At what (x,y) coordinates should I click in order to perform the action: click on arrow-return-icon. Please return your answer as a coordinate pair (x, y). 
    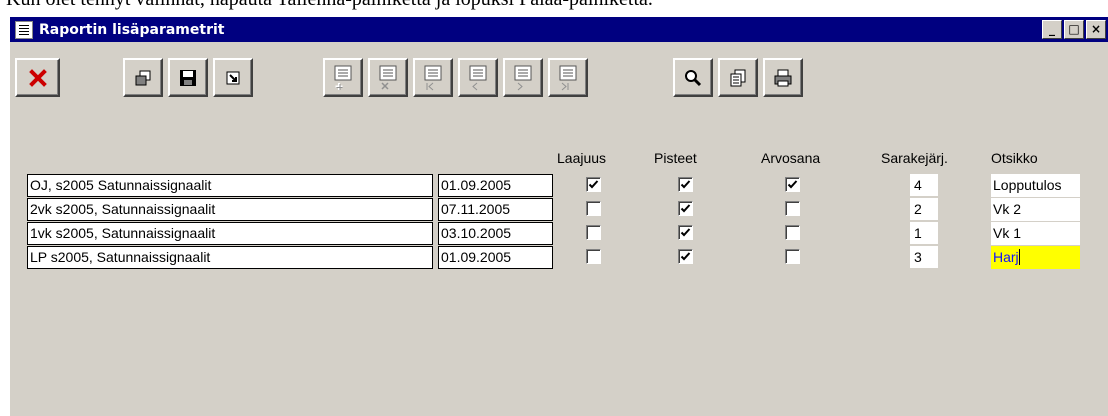
    Looking at the image, I should click on (233, 77).